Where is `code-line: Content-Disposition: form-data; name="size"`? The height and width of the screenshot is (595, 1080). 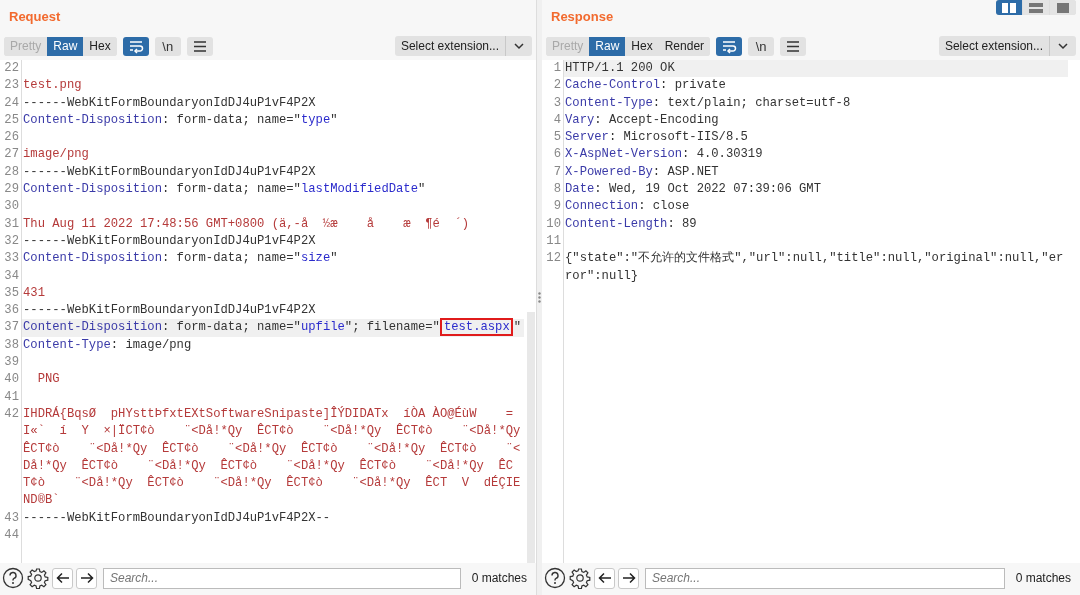 code-line: Content-Disposition: form-data; name="size" is located at coordinates (180, 259).